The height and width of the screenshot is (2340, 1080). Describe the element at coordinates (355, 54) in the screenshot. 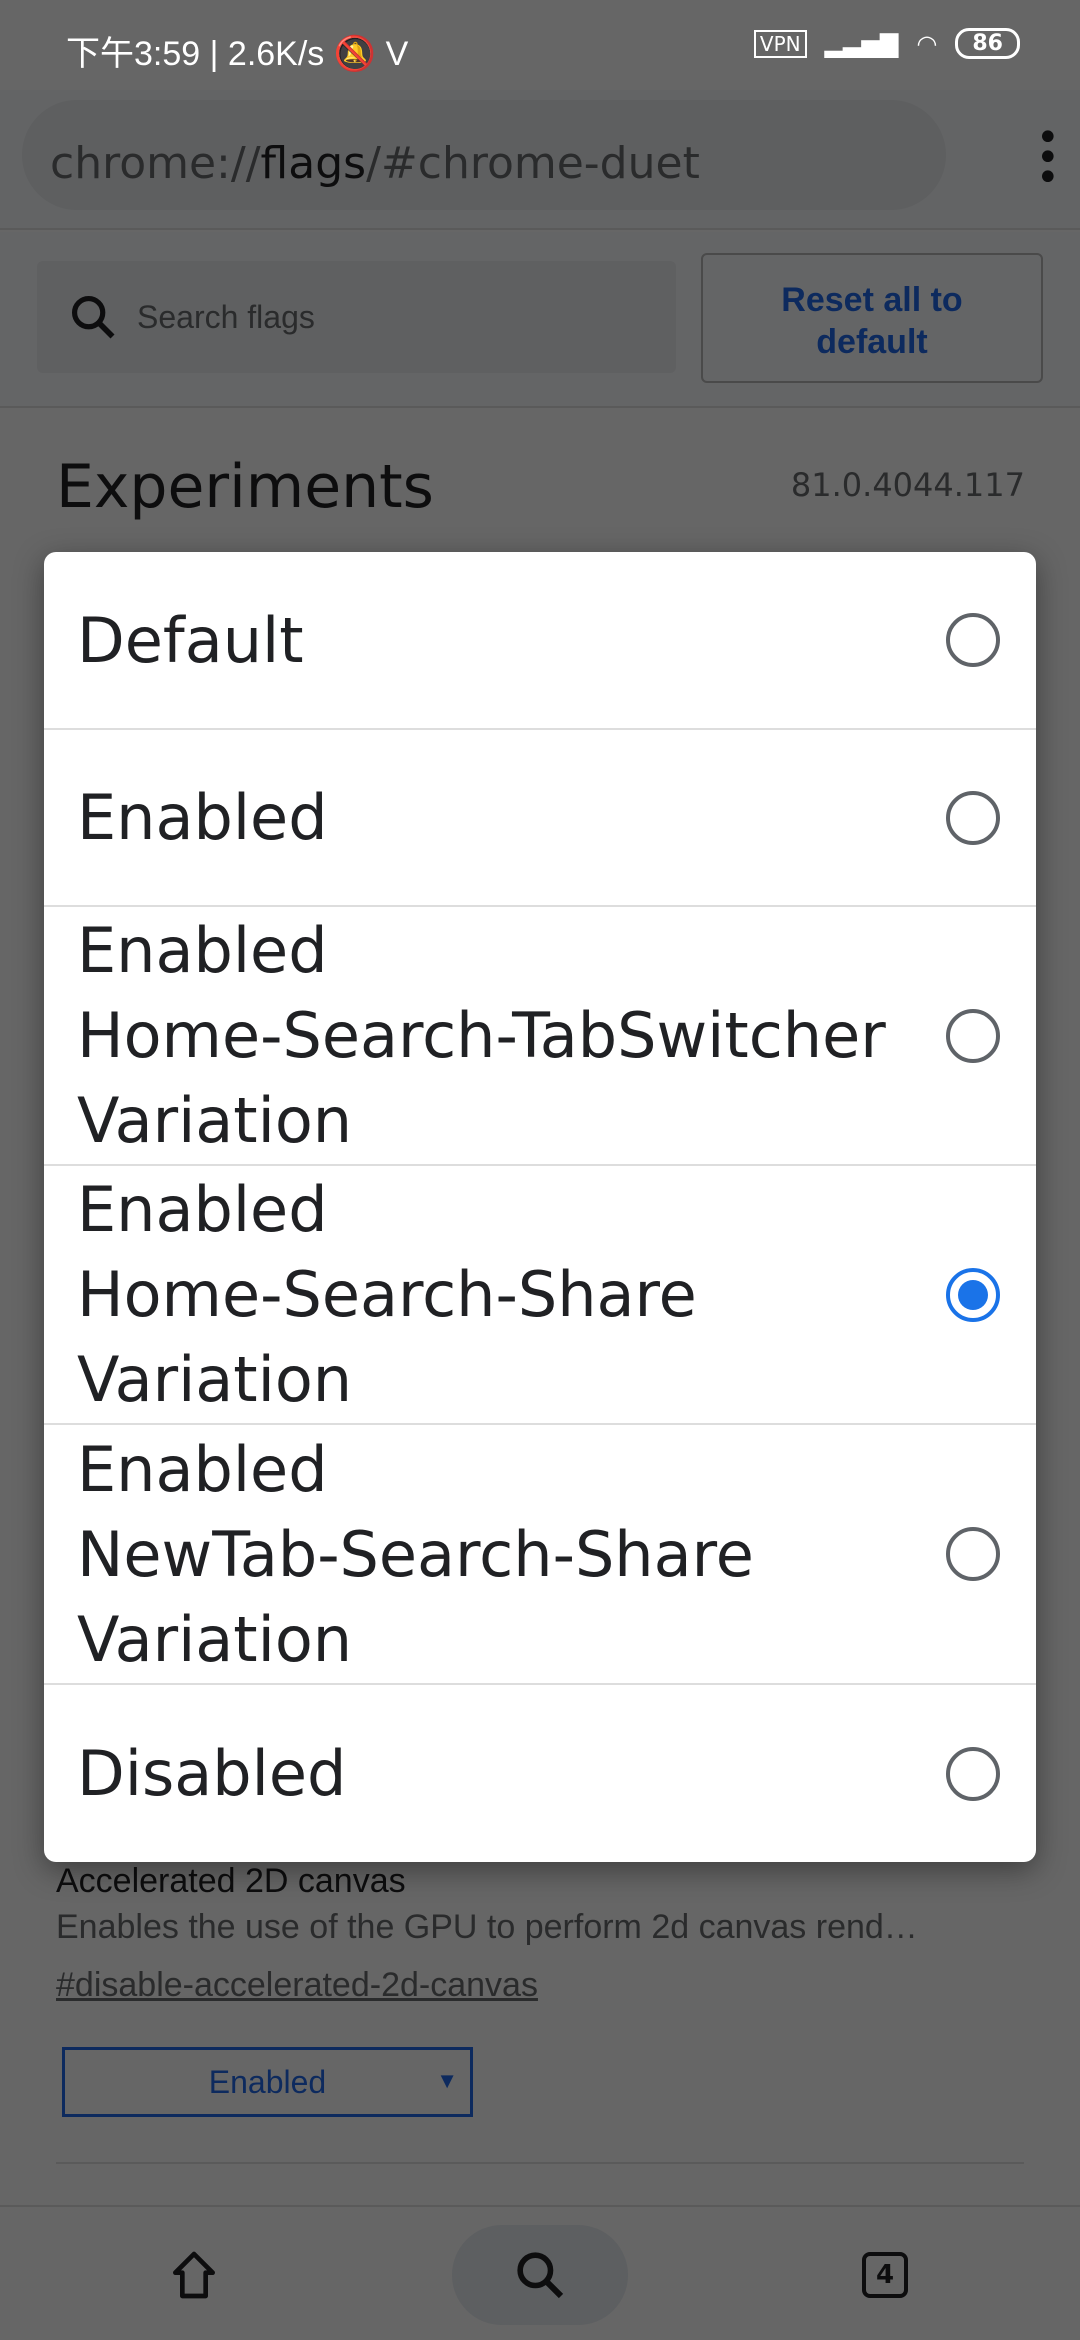

I see `mute-icon: 🔕` at that location.